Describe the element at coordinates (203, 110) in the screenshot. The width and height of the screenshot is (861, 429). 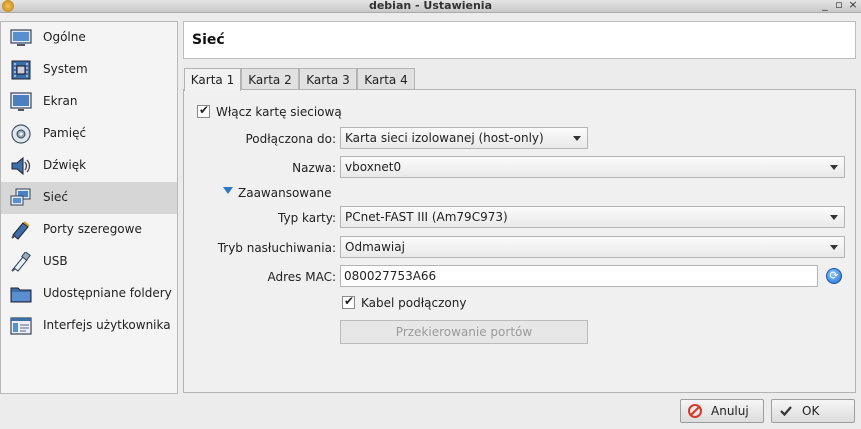
I see `enable-adapter-checkbox` at that location.